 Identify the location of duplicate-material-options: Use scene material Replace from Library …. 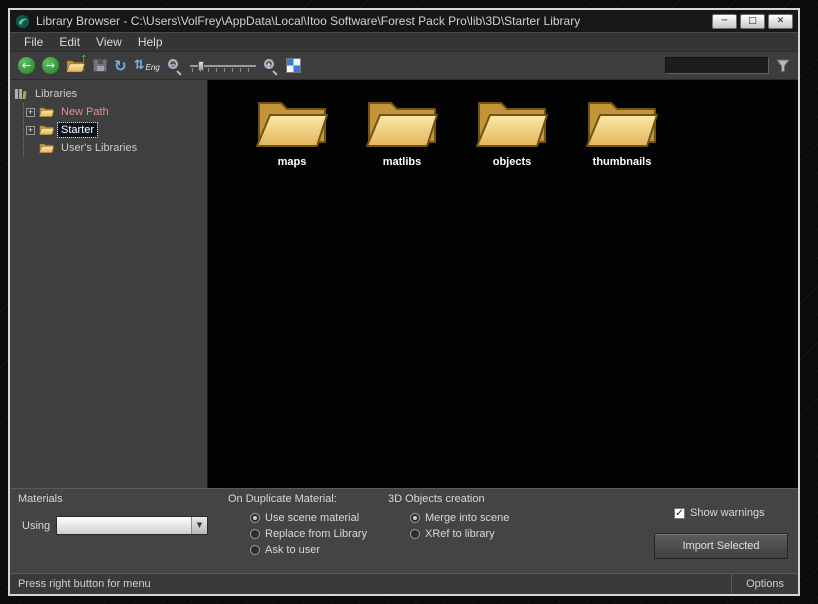
(308, 534).